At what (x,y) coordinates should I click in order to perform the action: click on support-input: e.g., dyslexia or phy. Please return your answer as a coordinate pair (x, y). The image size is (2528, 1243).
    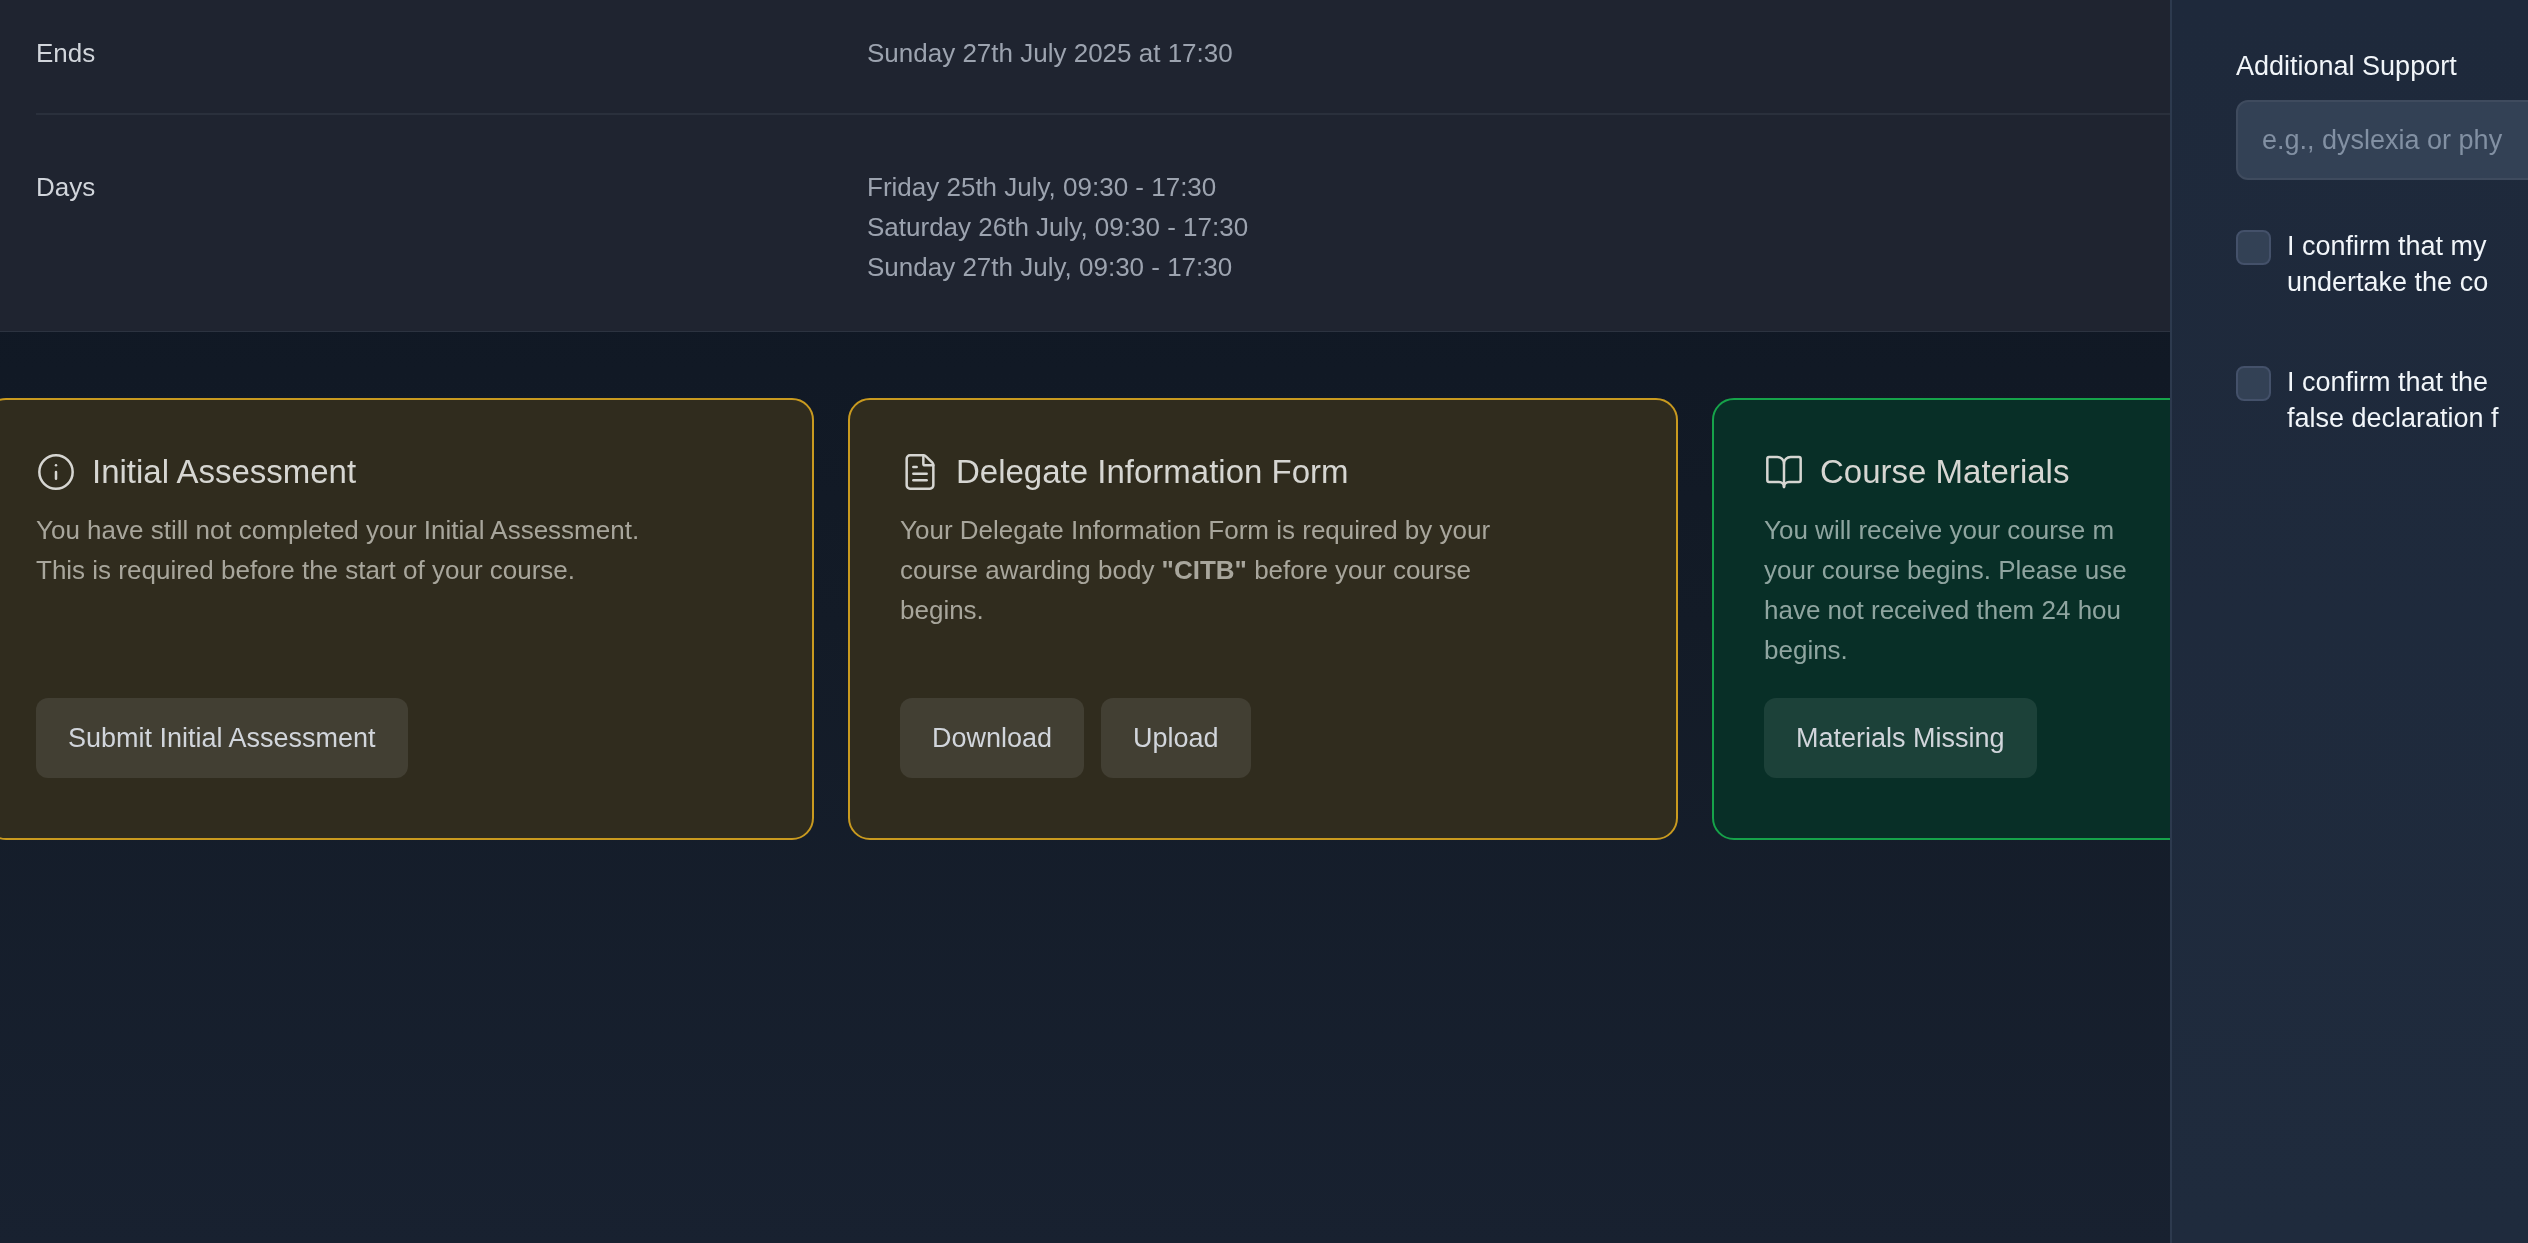
    Looking at the image, I should click on (2382, 140).